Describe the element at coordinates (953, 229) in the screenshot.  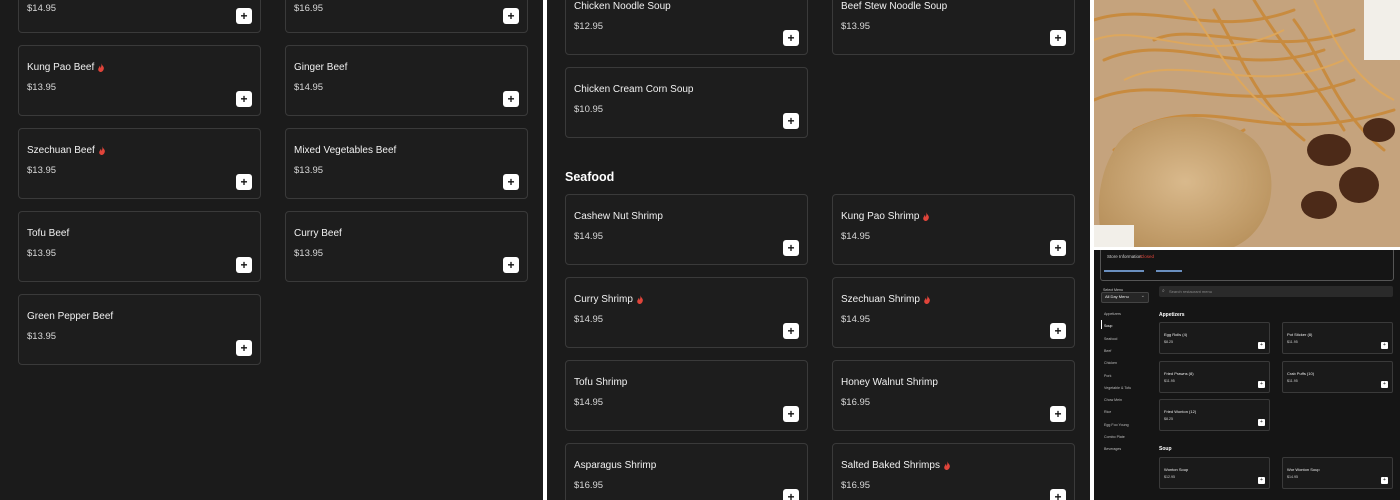
I see `menu-item-card: Kung Pao Shrimp $14.95 +` at that location.